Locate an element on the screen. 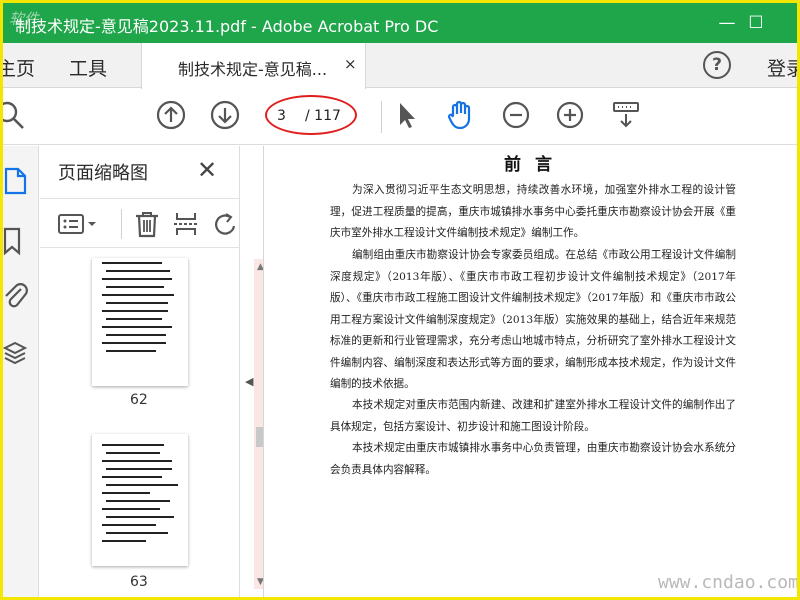  extract-page-icon is located at coordinates (186, 224).